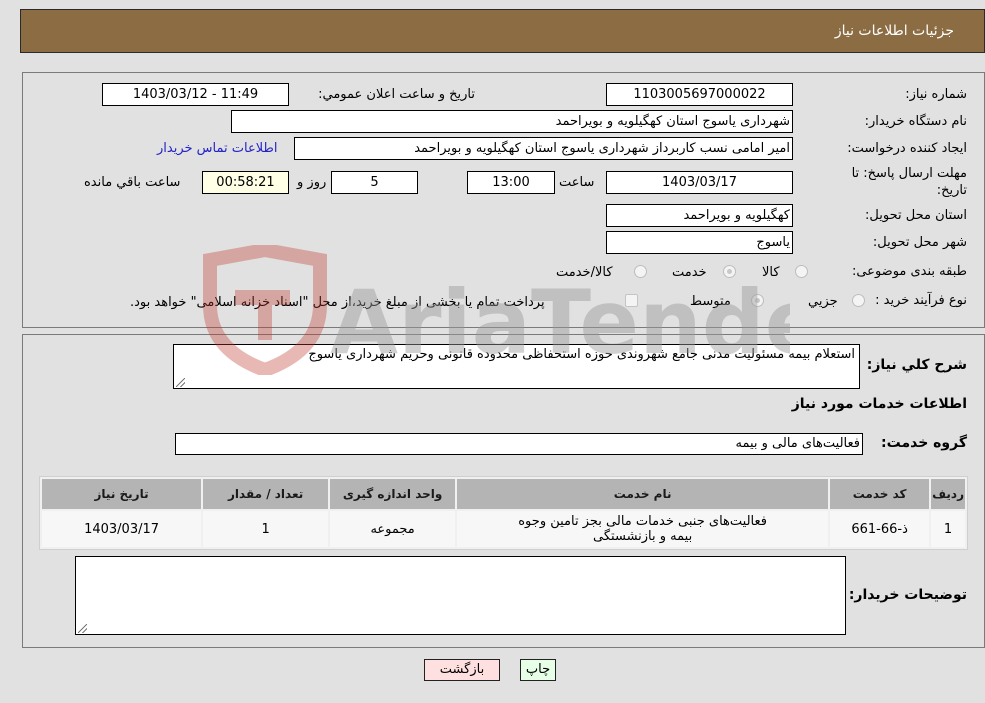 The image size is (985, 703). Describe the element at coordinates (948, 494) in the screenshot. I see `col-row-number: ردیف` at that location.